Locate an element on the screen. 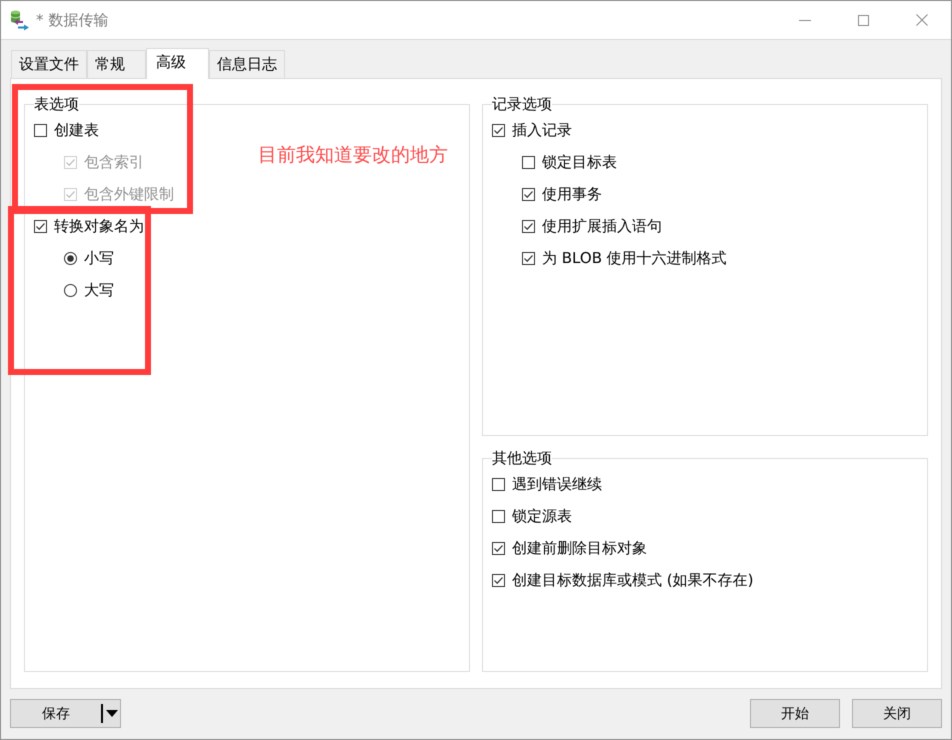 This screenshot has width=952, height=740. close-icon is located at coordinates (922, 20).